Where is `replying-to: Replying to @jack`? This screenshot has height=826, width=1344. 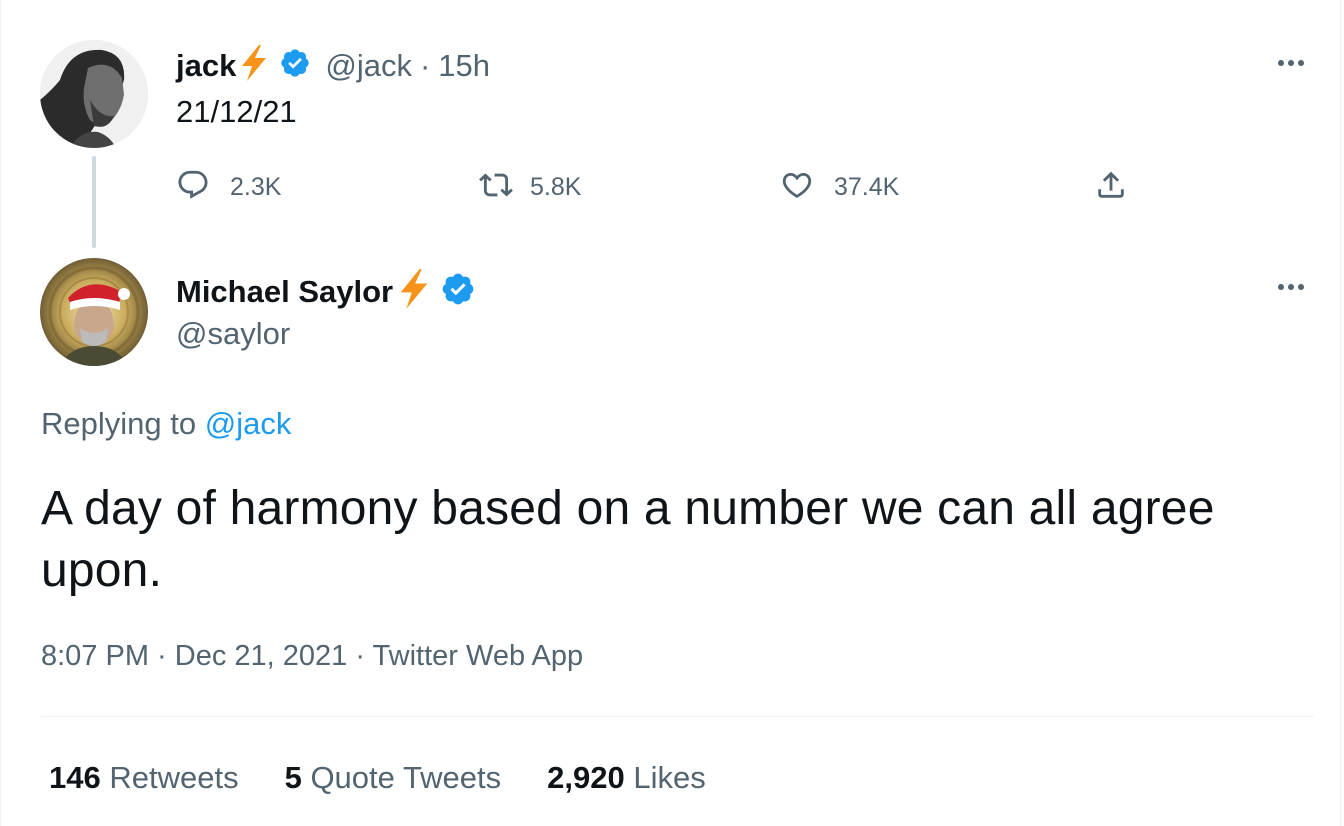
replying-to: Replying to @jack is located at coordinates (166, 424).